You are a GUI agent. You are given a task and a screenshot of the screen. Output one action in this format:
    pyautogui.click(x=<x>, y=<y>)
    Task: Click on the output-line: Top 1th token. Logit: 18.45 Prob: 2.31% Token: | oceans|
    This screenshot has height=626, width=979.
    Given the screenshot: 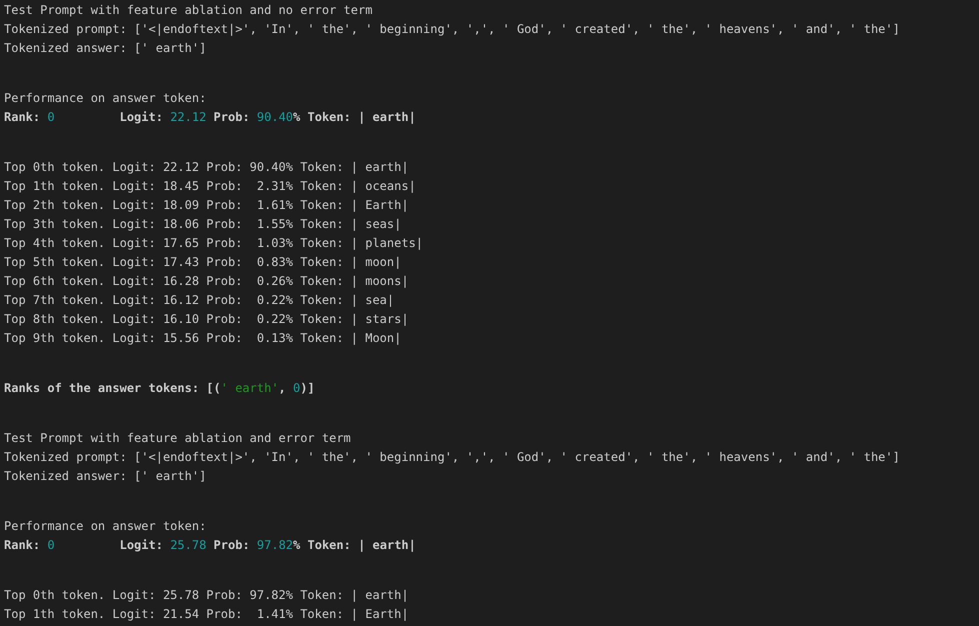 What is the action you would take?
    pyautogui.click(x=210, y=186)
    